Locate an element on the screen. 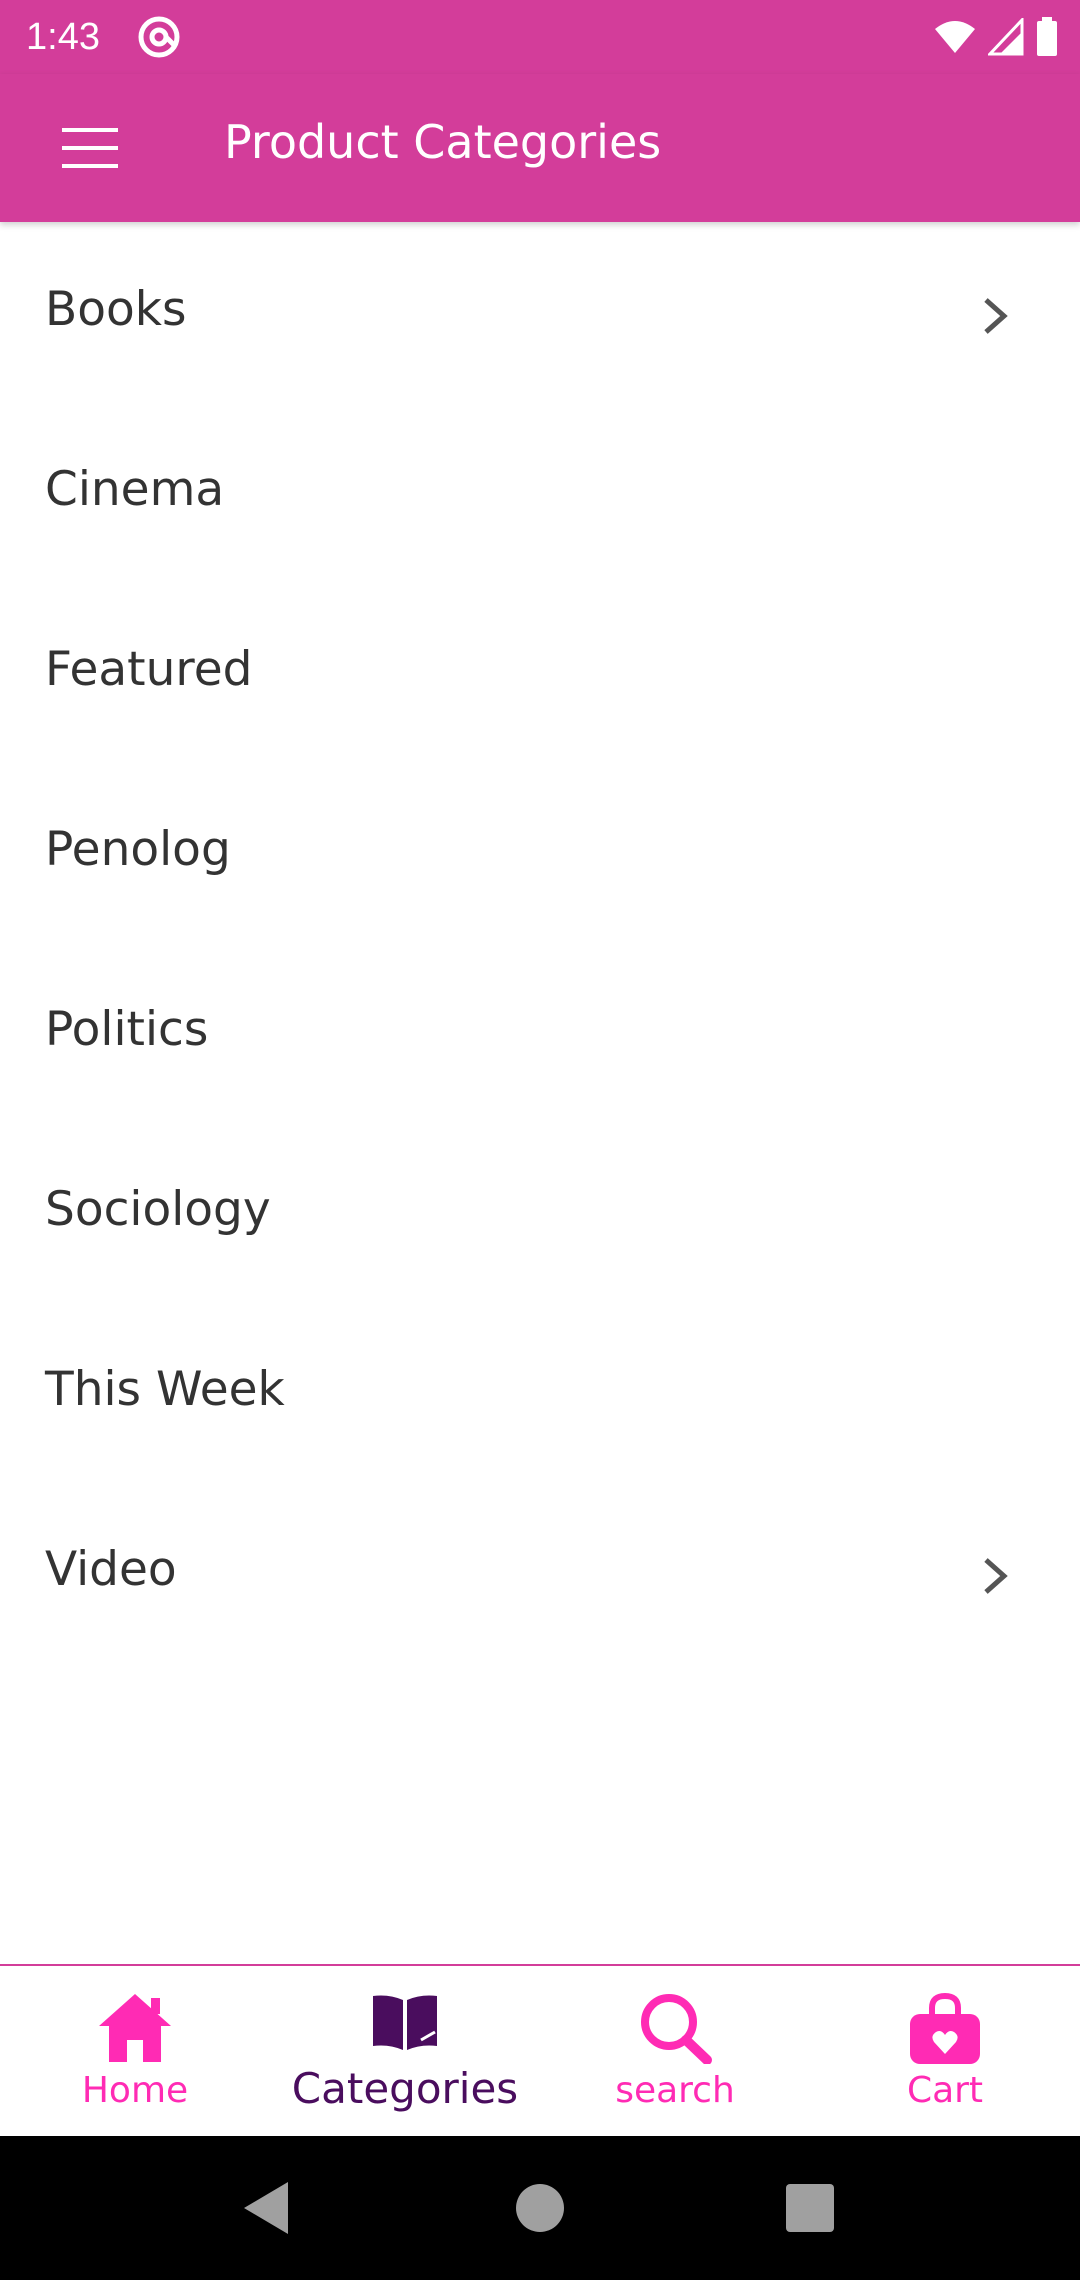 This screenshot has height=2280, width=1080. bottom-nav: Home Categories search Cart is located at coordinates (540, 2051).